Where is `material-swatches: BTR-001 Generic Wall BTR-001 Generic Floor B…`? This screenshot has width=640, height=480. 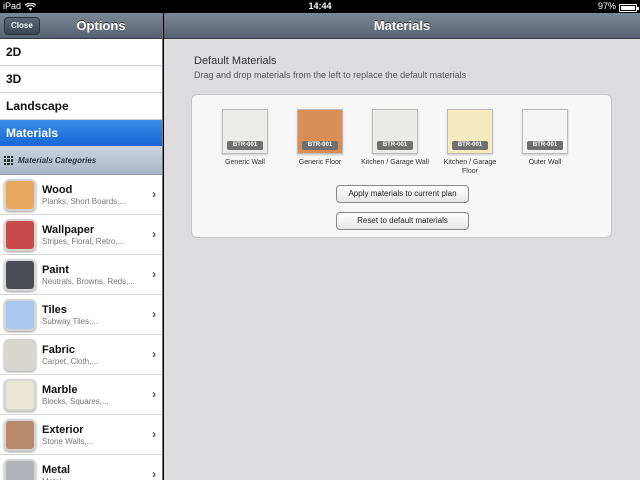
material-swatches: BTR-001 Generic Wall BTR-001 Generic Floor B… is located at coordinates (395, 142).